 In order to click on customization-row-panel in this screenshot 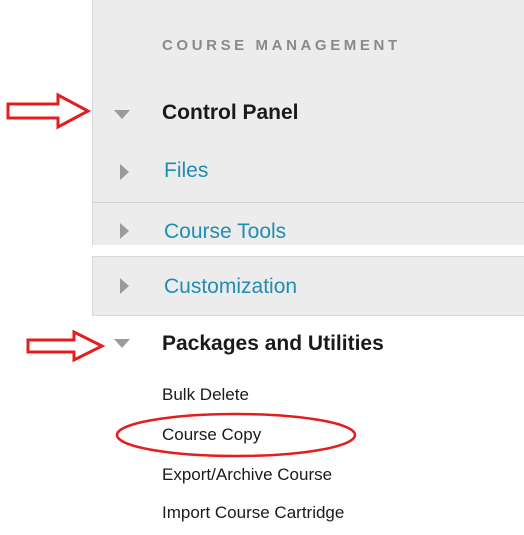, I will do `click(308, 286)`.